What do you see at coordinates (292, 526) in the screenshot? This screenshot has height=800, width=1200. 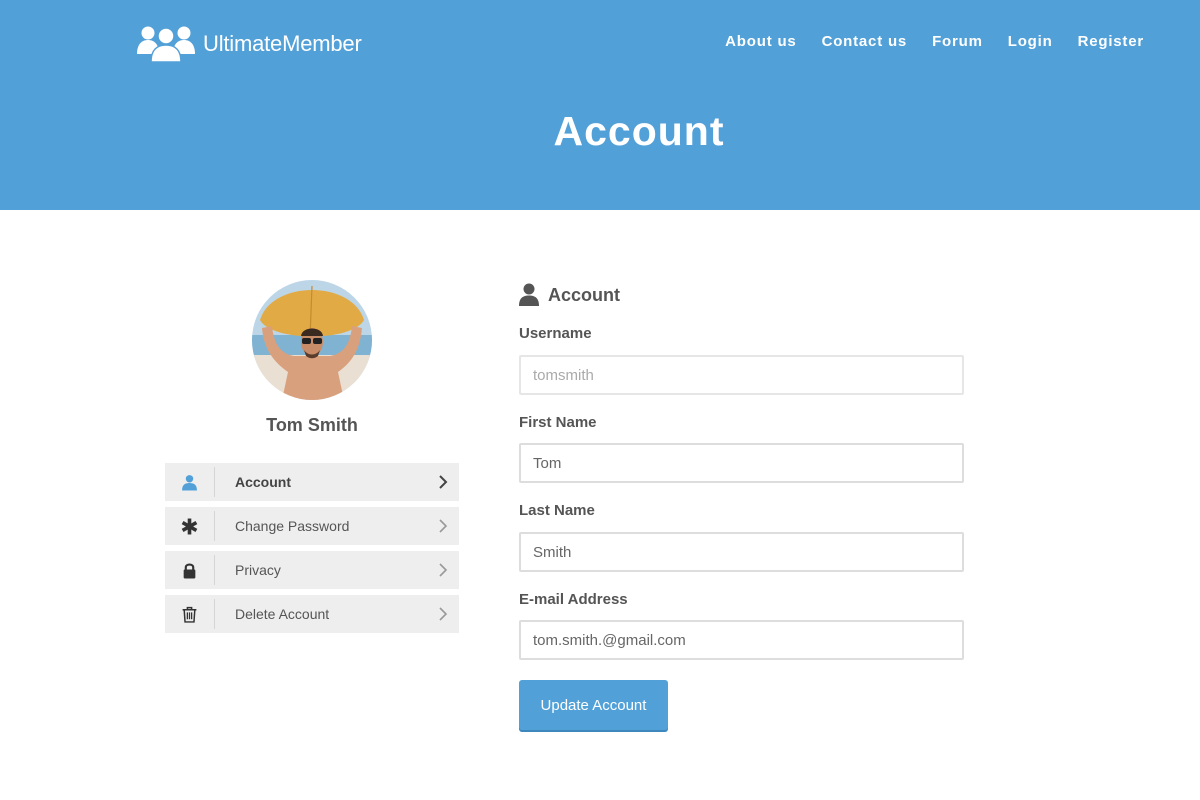 I see `menu-item-label: Change Password` at bounding box center [292, 526].